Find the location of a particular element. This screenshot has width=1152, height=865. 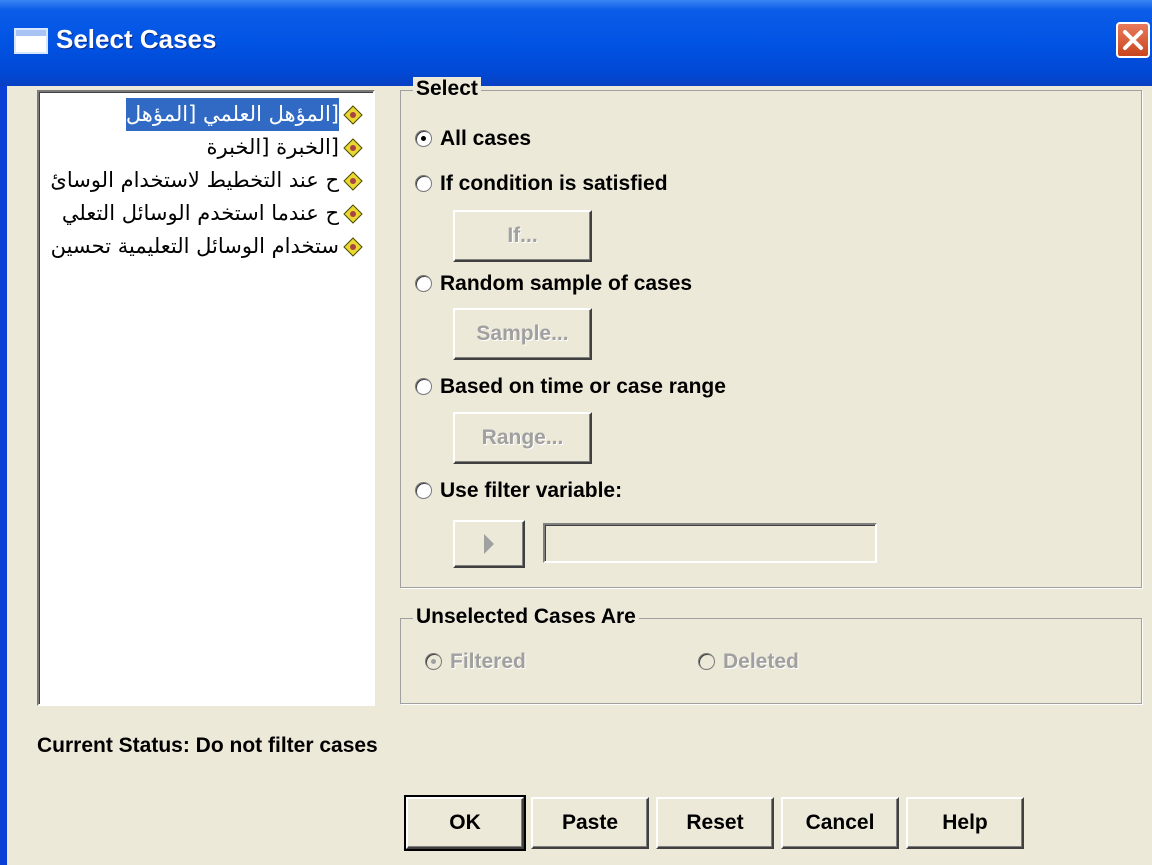

radio-label: If condition is satisfied is located at coordinates (554, 183).